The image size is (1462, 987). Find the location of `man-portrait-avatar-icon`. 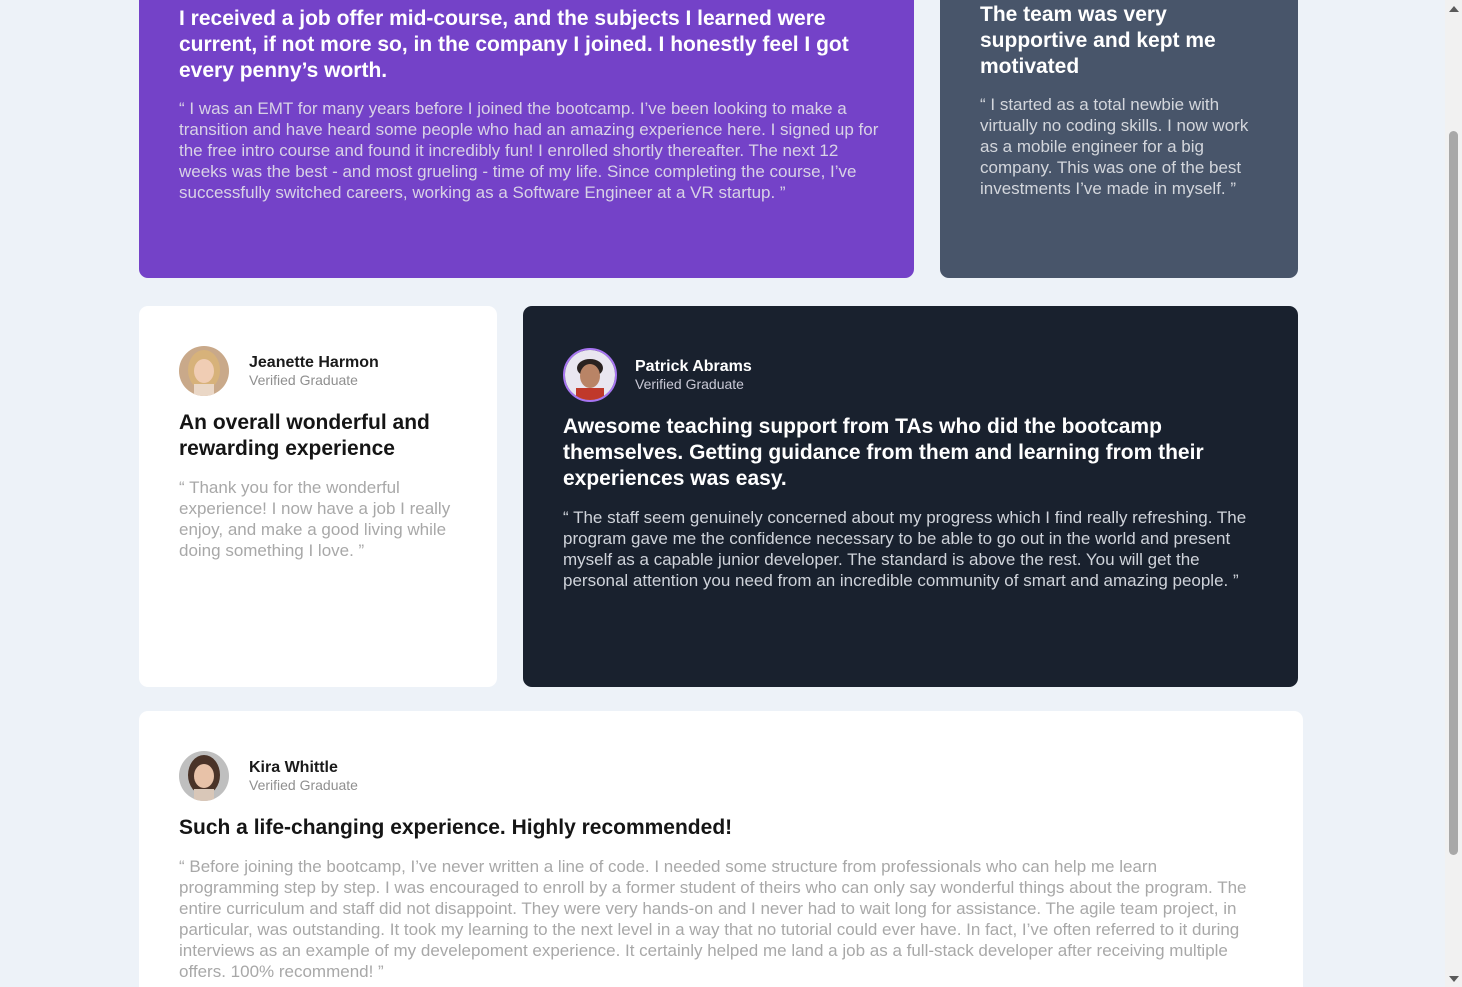

man-portrait-avatar-icon is located at coordinates (590, 375).